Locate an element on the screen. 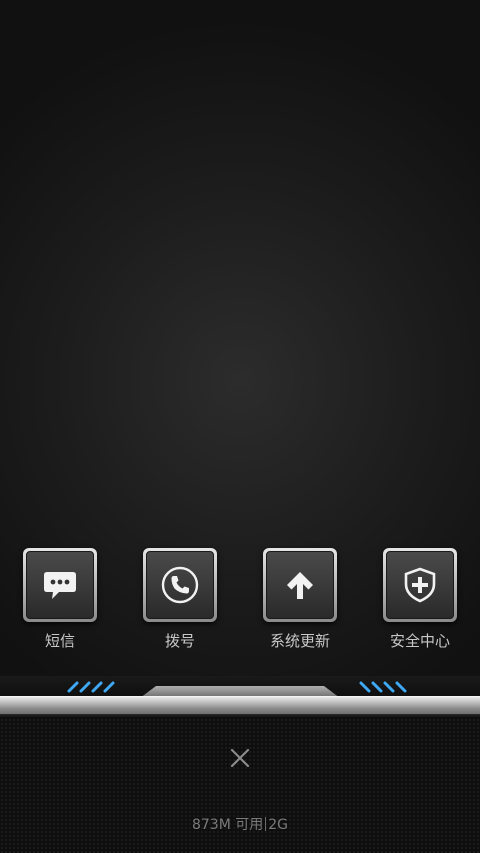 The height and width of the screenshot is (853, 480). network-type-text: 2G is located at coordinates (278, 825).